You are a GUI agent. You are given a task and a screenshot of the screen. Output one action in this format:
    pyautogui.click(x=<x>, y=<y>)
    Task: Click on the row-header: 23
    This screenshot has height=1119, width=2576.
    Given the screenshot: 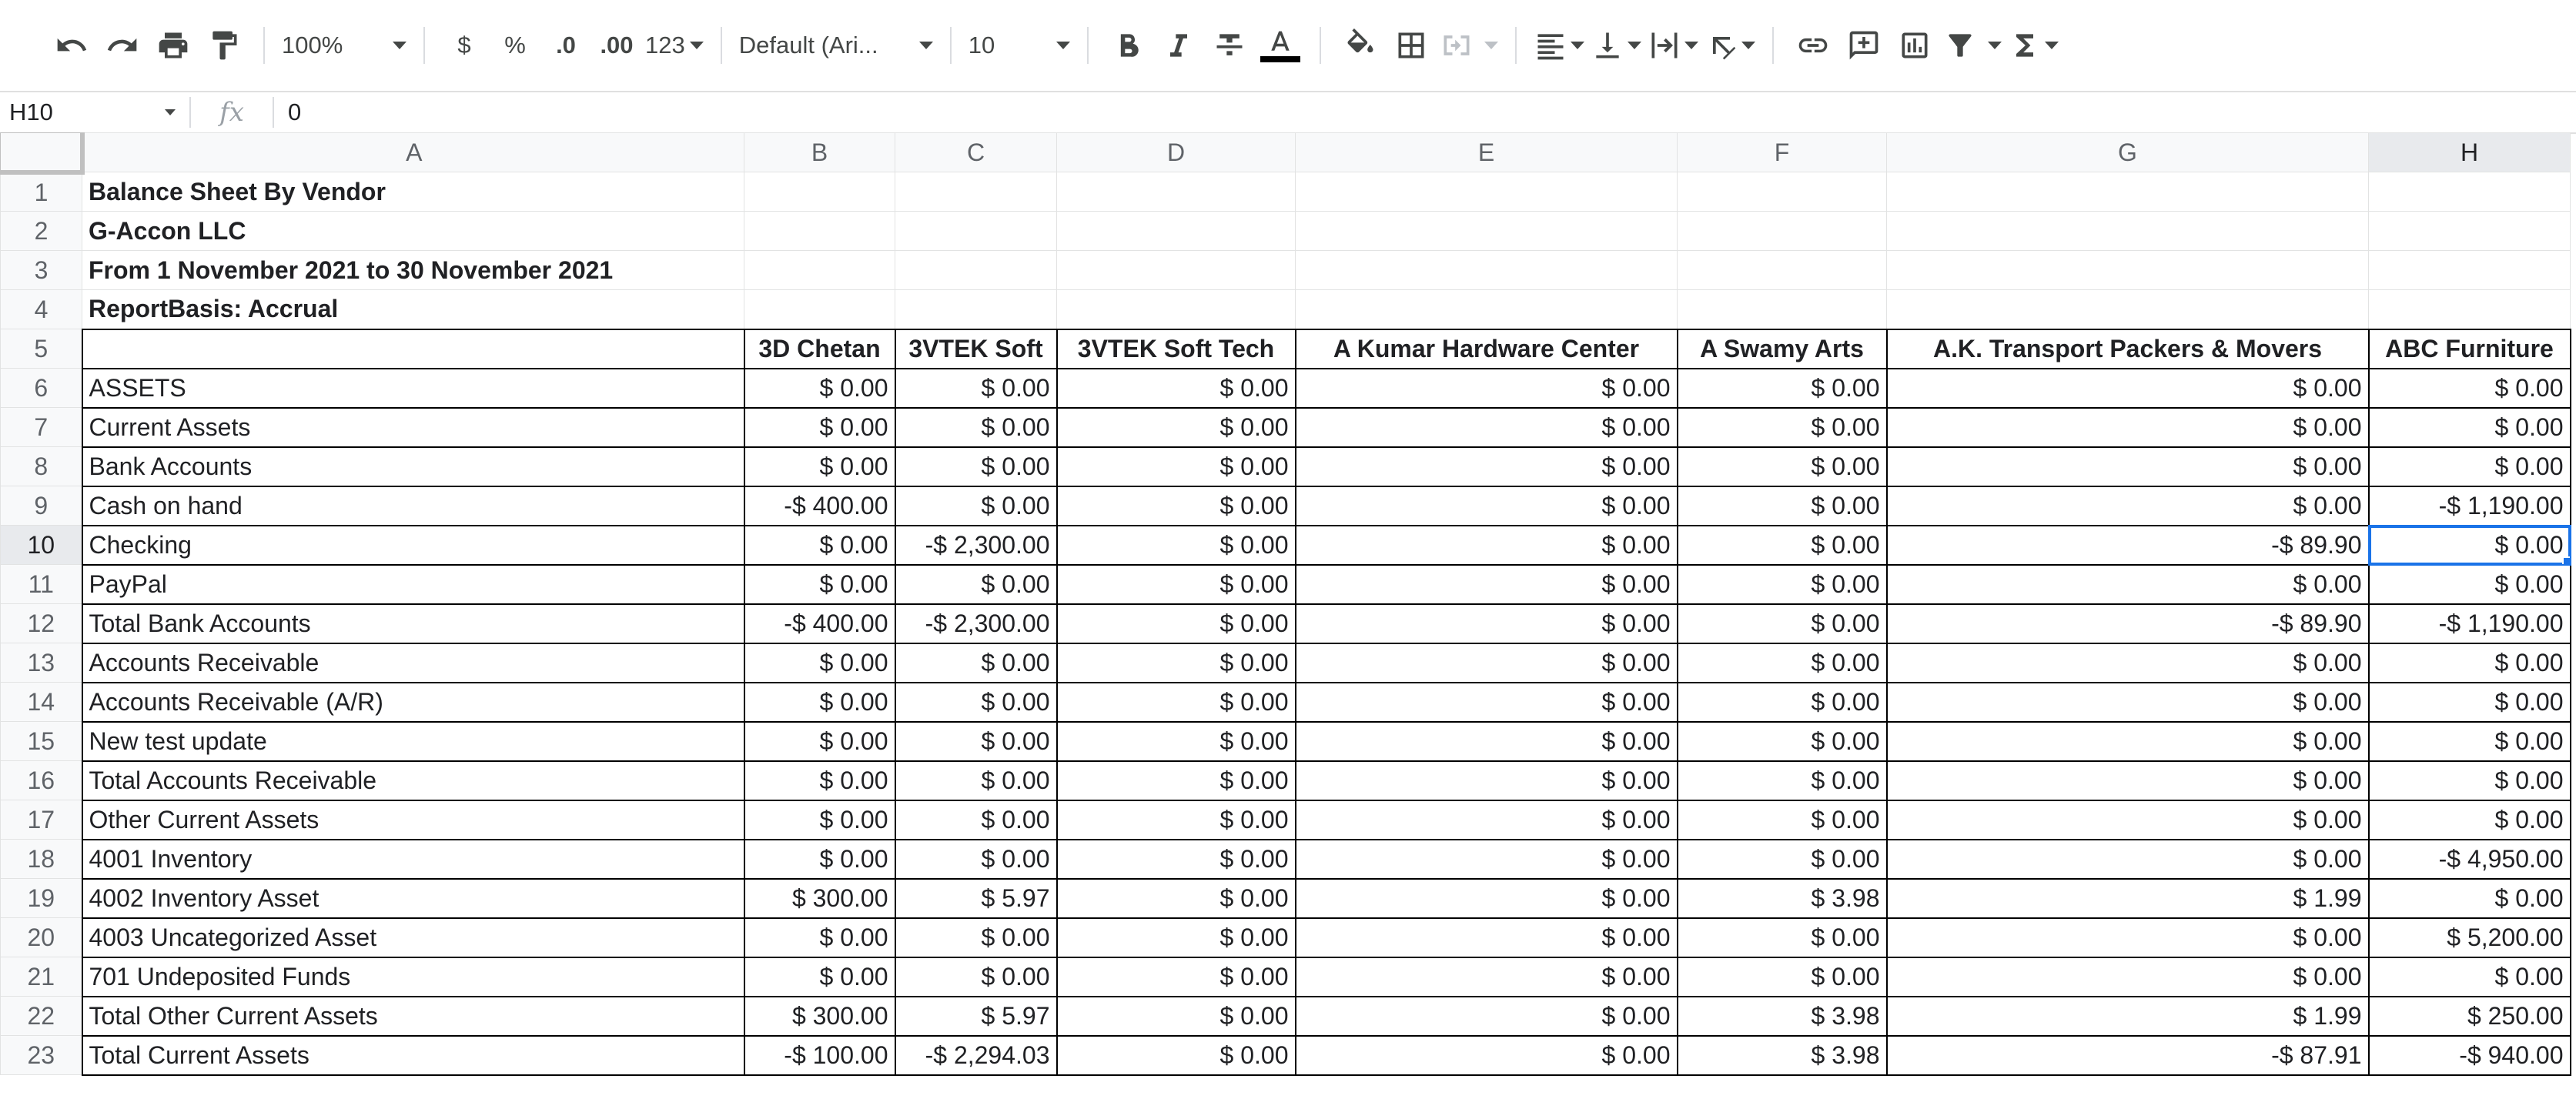 What is the action you would take?
    pyautogui.click(x=41, y=1055)
    